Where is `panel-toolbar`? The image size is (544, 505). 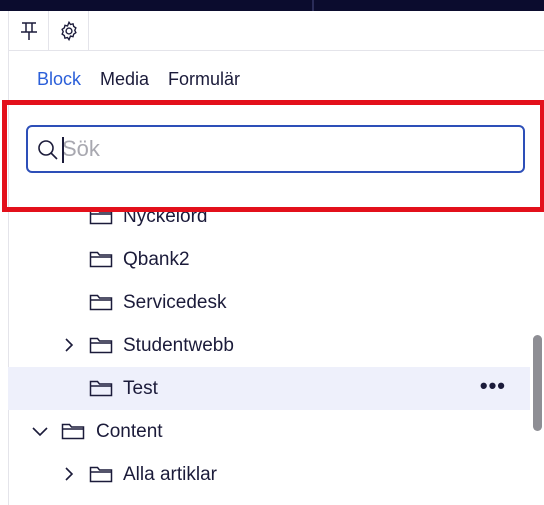 panel-toolbar is located at coordinates (276, 31).